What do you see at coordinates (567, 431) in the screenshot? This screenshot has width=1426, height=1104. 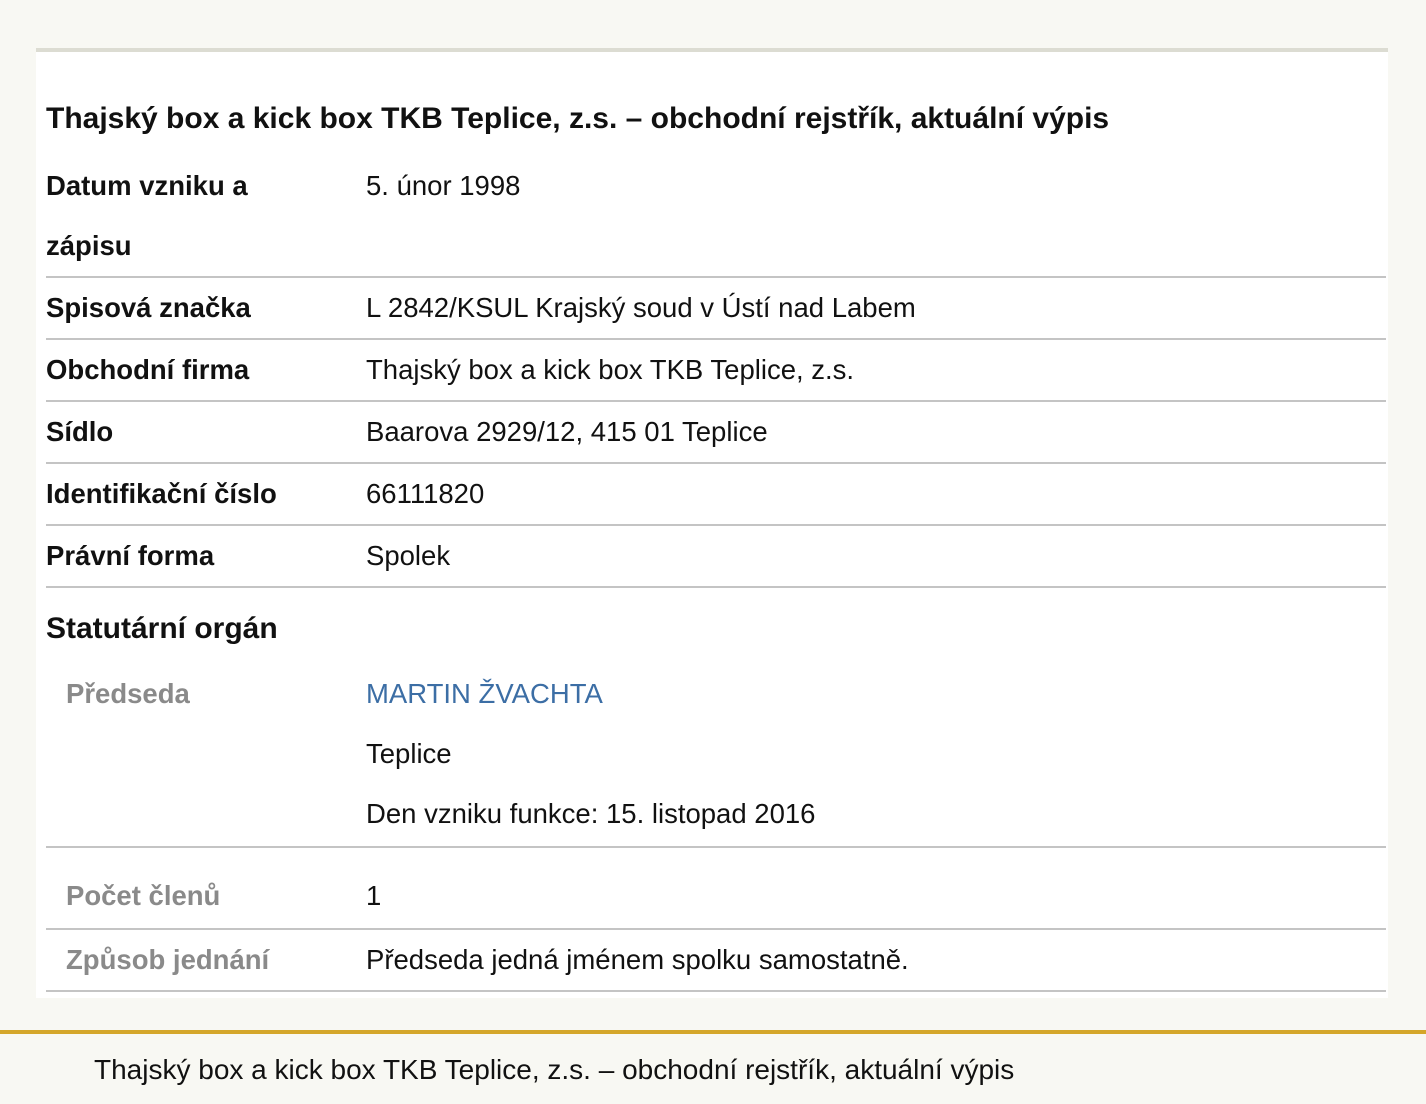 I see `row-value: Baarova 2929/12, 415 01 Teplice` at bounding box center [567, 431].